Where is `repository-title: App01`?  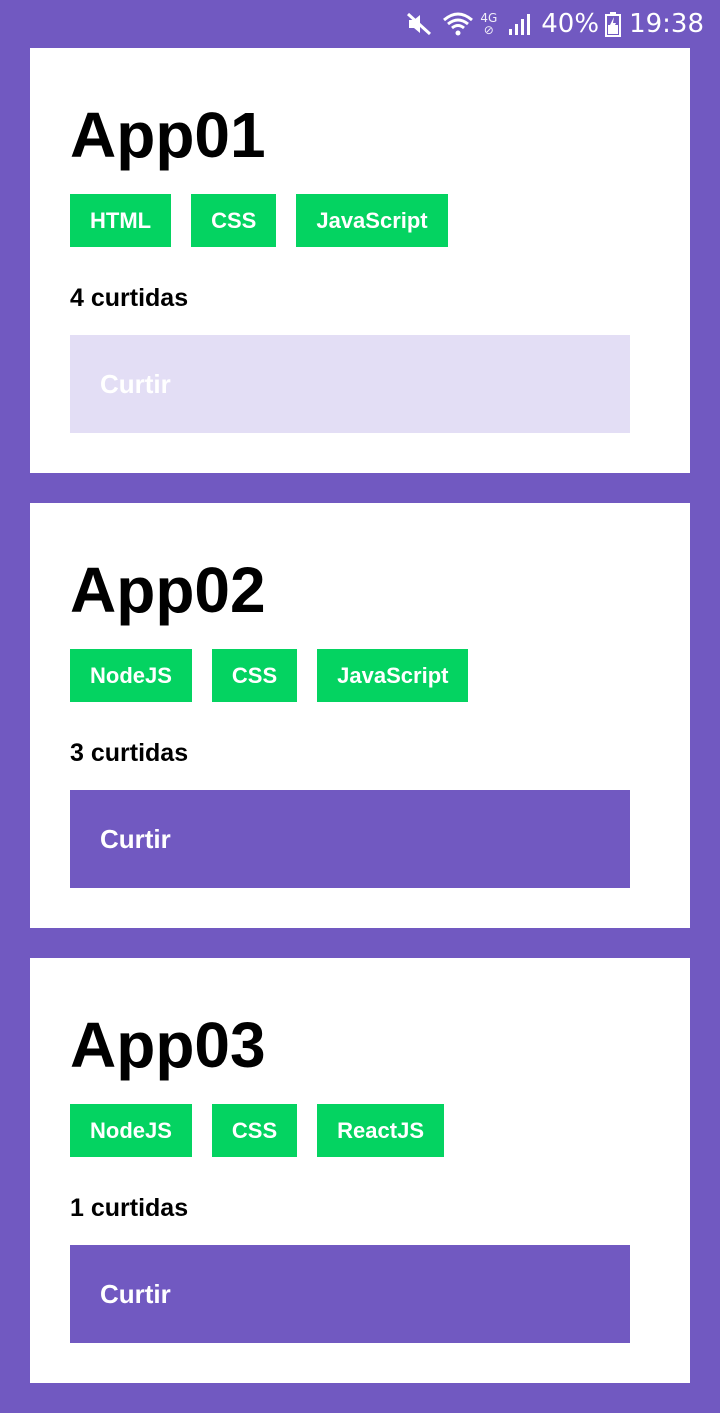 repository-title: App01 is located at coordinates (168, 135).